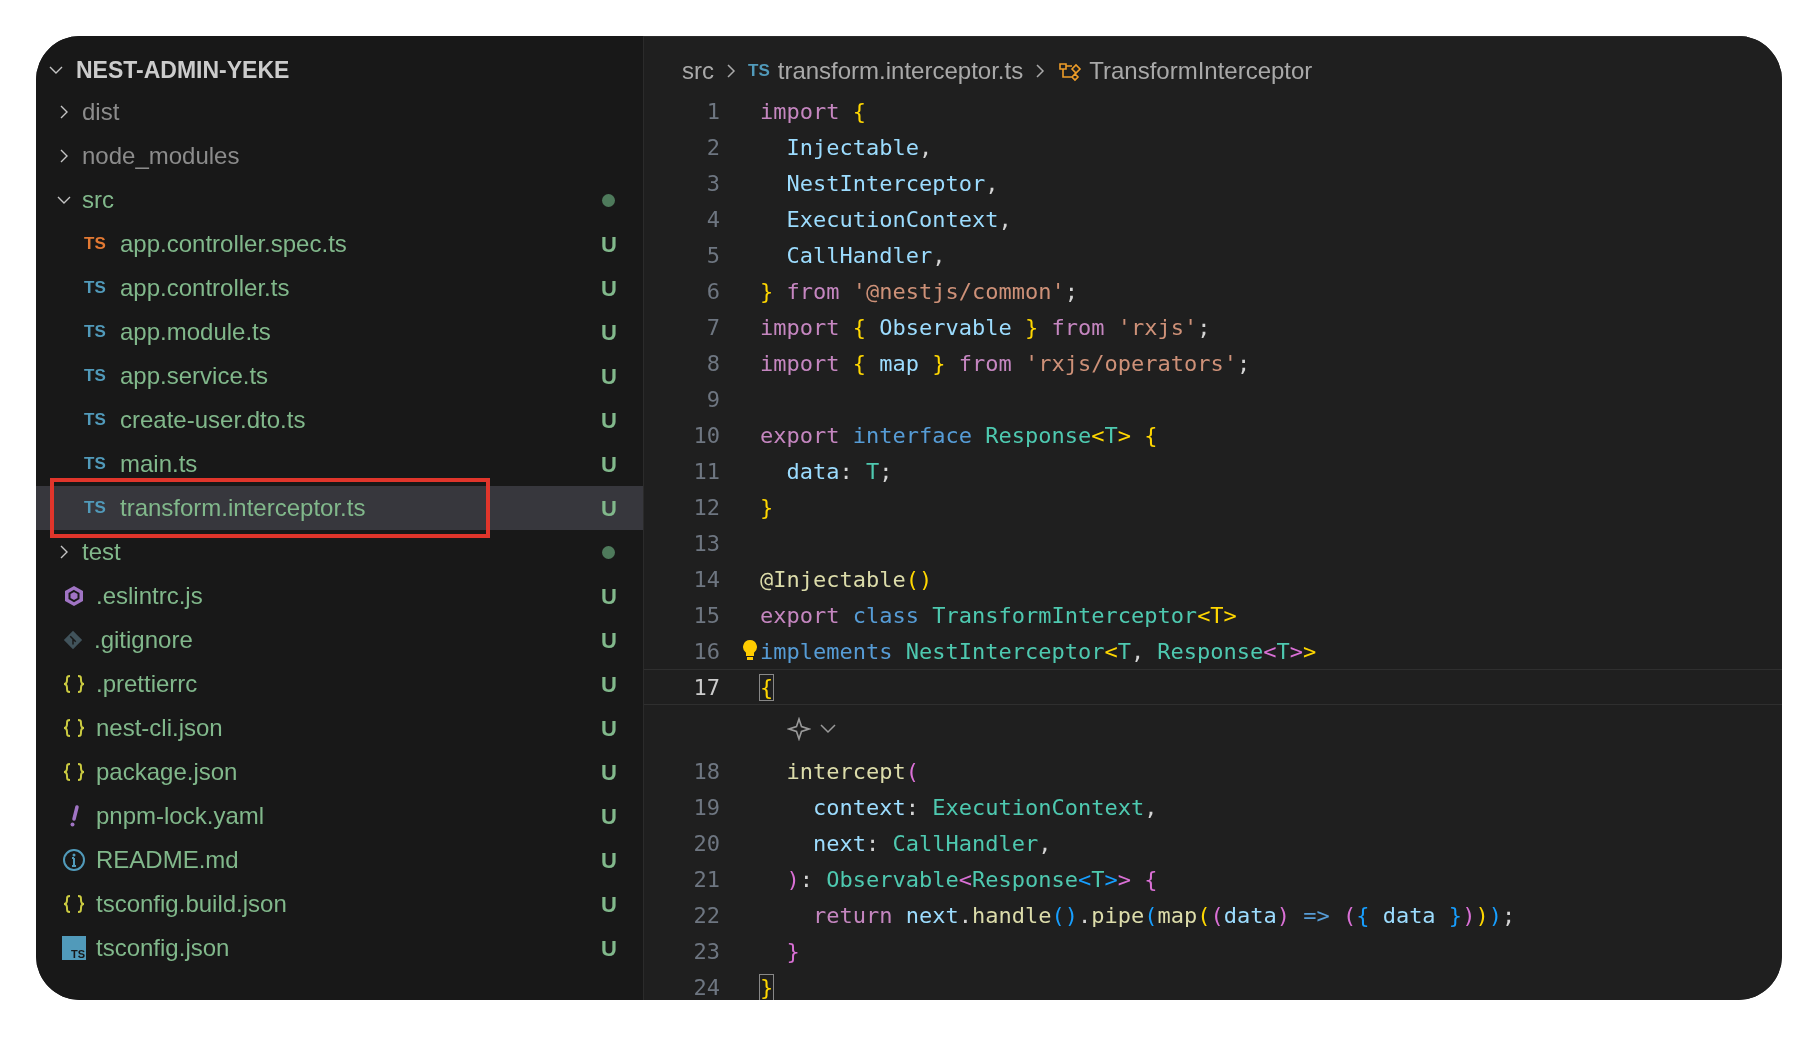 This screenshot has height=1038, width=1818. Describe the element at coordinates (839, 471) in the screenshot. I see `code-line: data: T;` at that location.